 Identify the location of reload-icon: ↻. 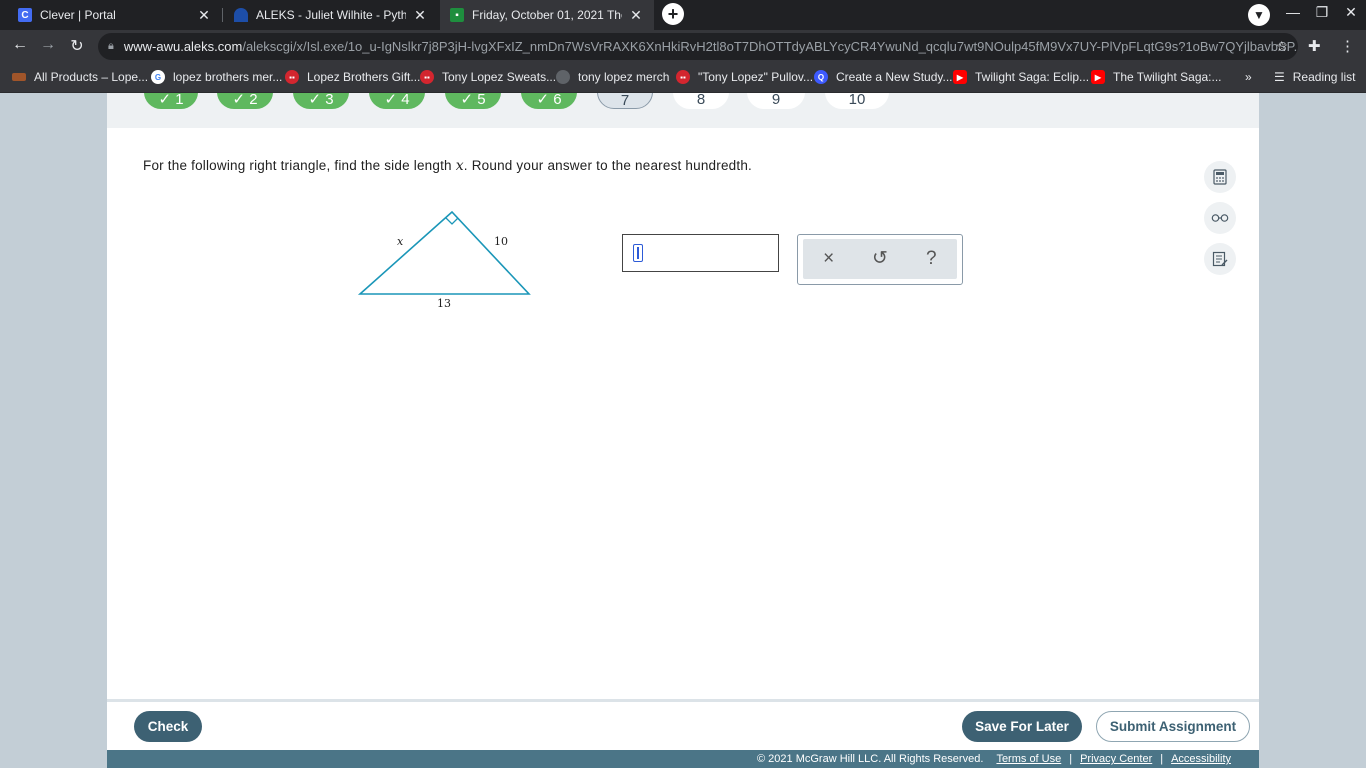
(77, 46).